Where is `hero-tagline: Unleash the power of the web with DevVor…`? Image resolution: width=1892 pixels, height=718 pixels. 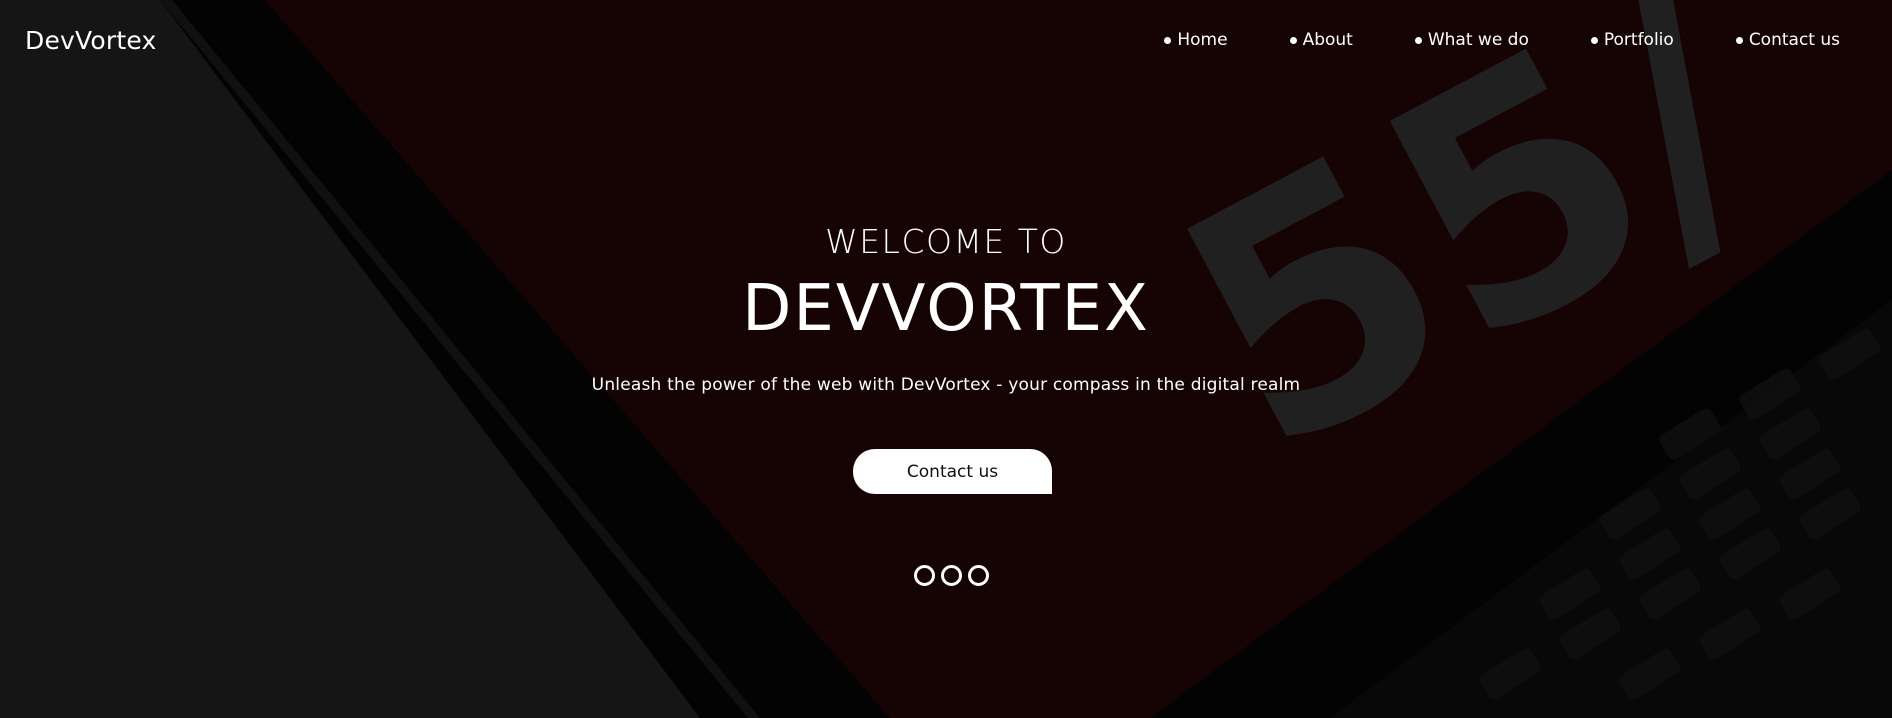 hero-tagline: Unleash the power of the web with DevVor… is located at coordinates (946, 385).